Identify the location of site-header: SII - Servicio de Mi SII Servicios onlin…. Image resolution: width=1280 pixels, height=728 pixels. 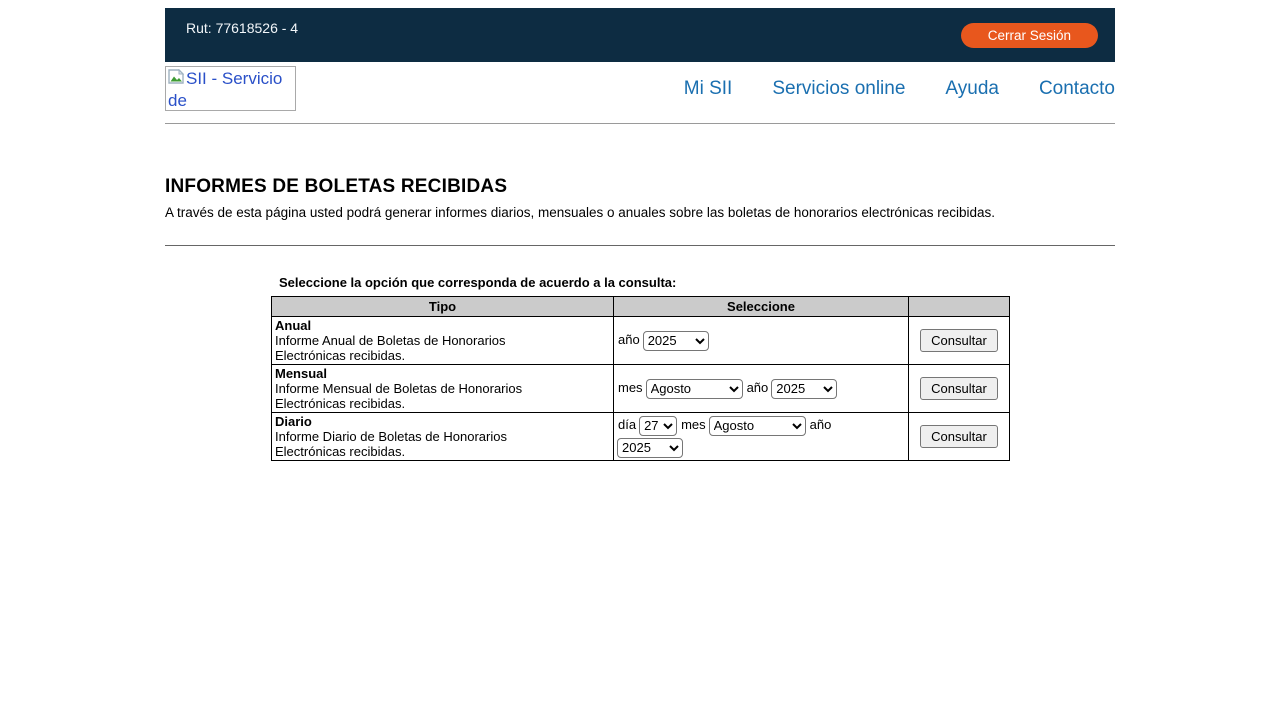
(640, 88).